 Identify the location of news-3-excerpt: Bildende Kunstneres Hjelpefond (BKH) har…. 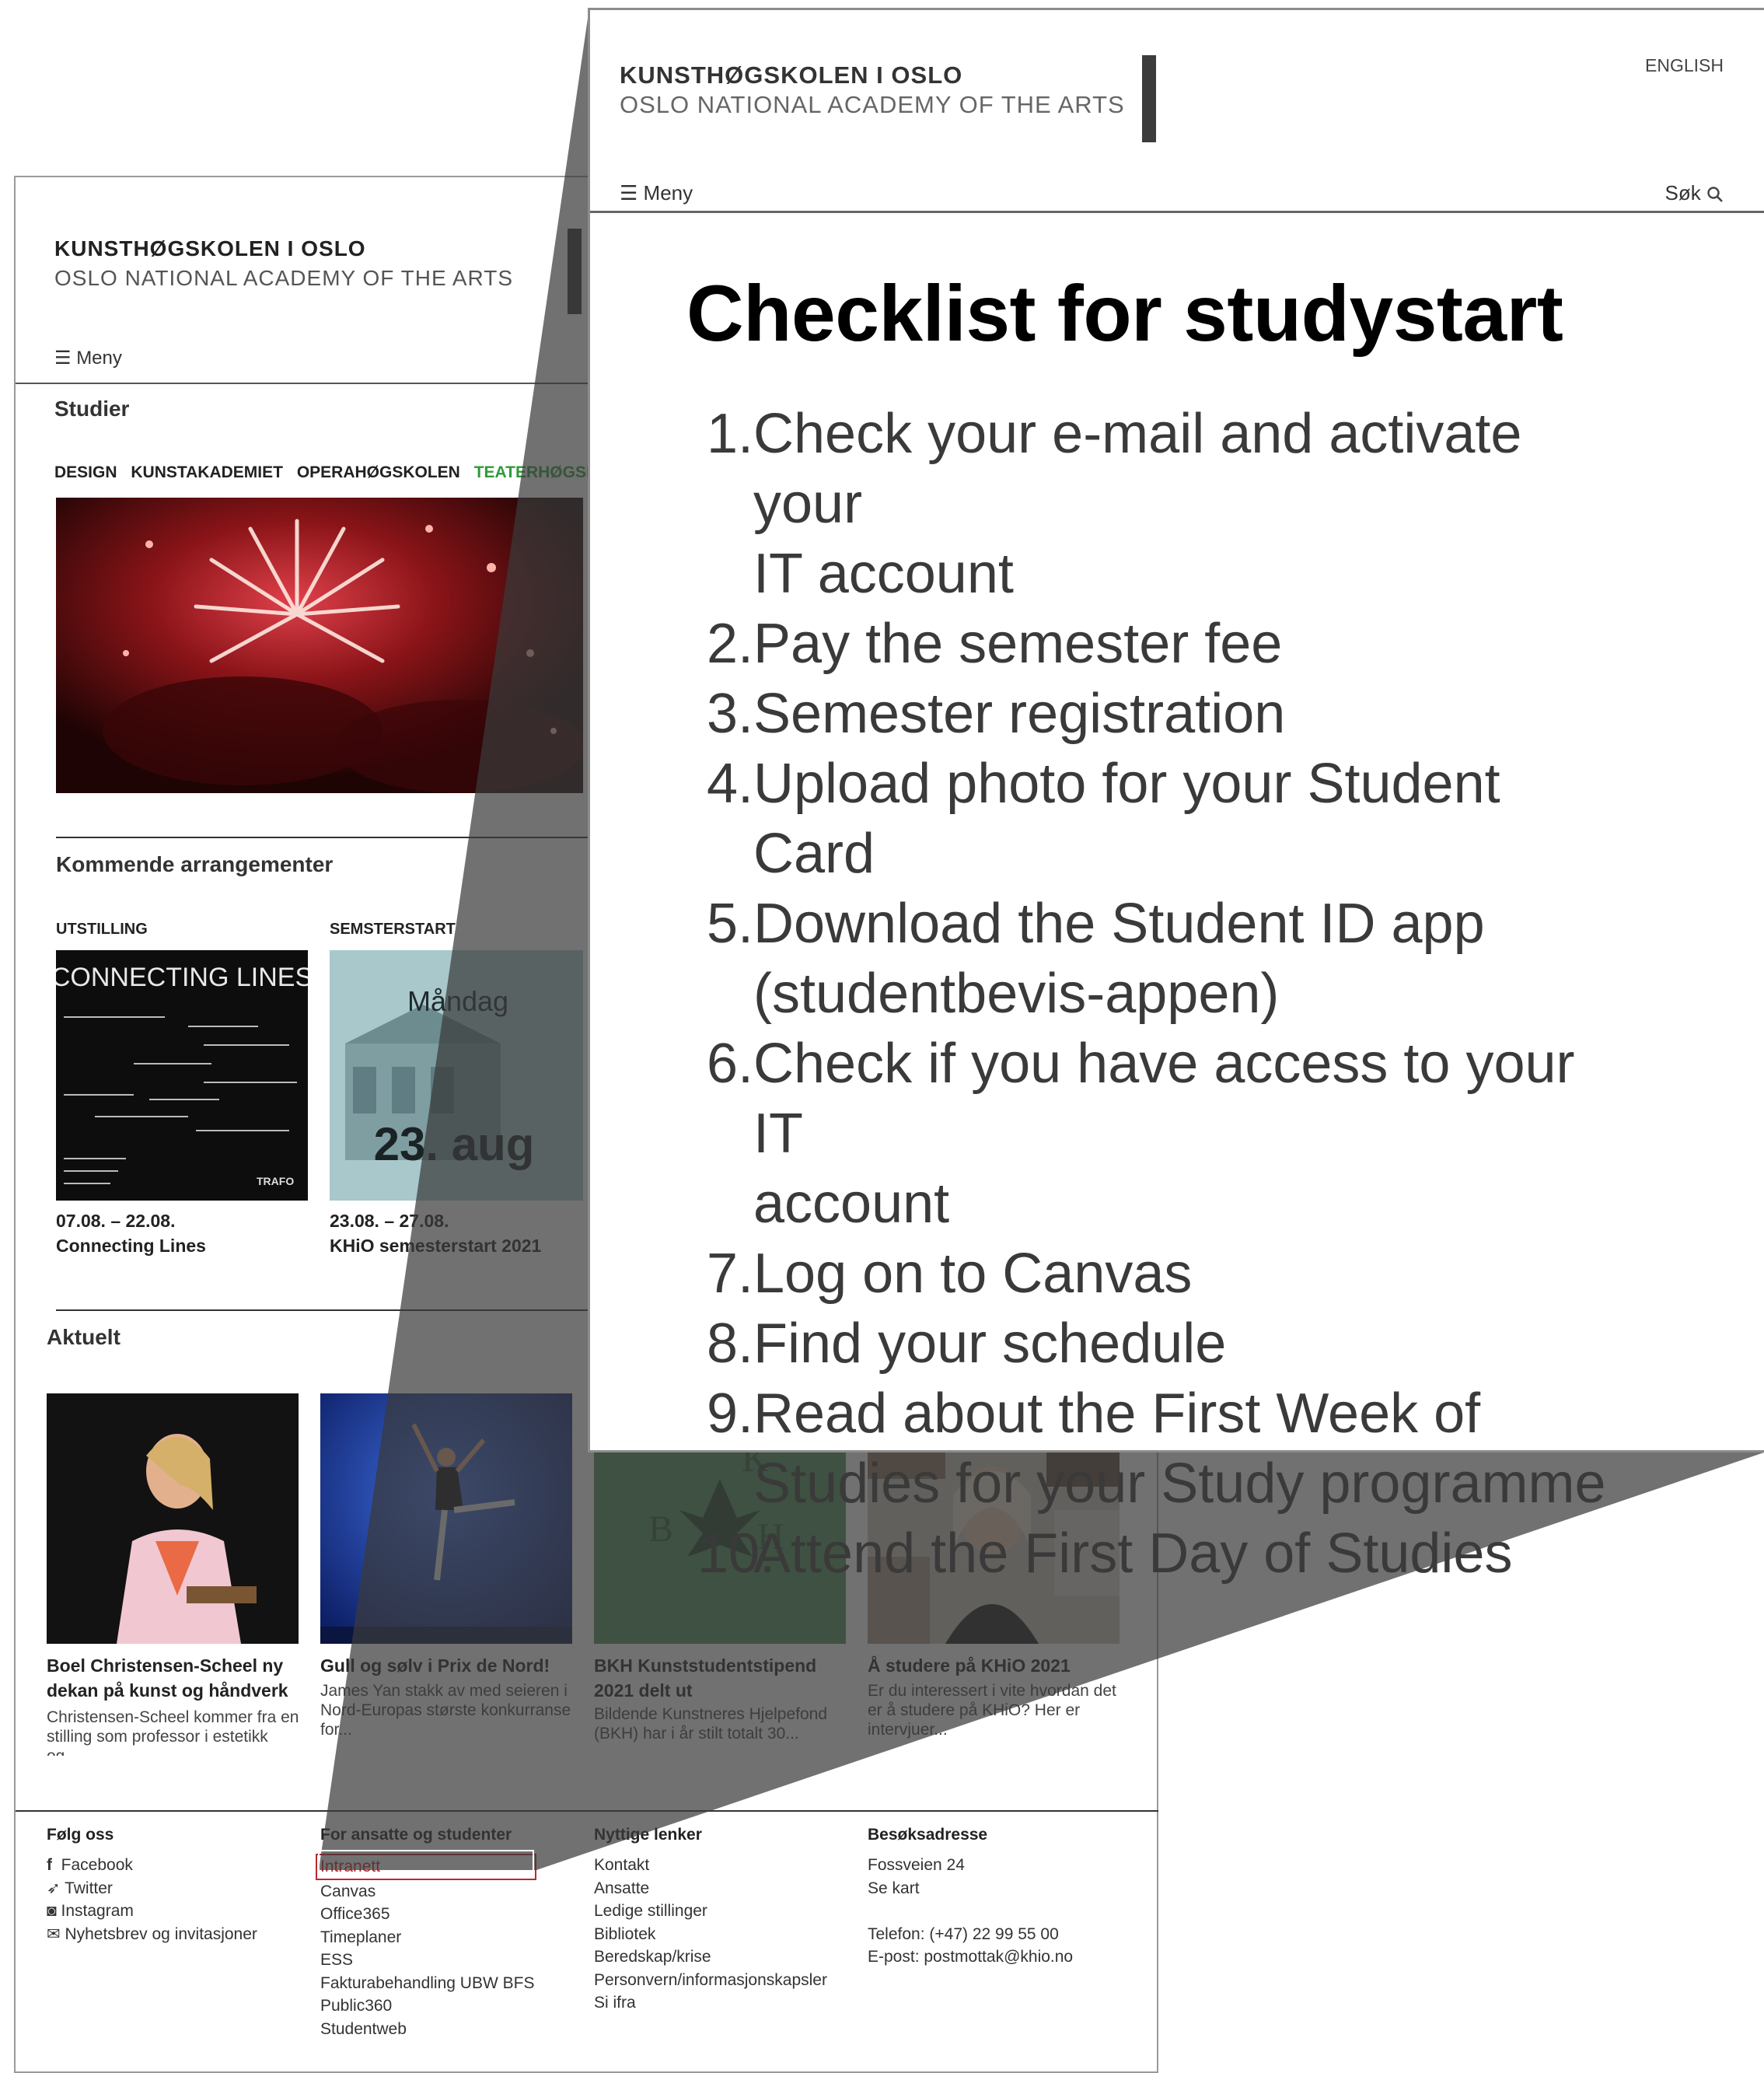
(711, 1724).